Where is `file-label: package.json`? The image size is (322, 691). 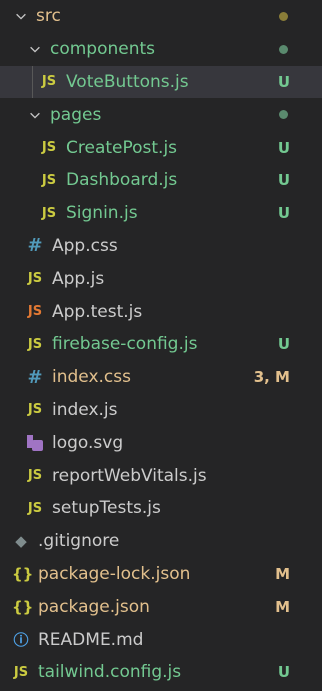 file-label: package.json is located at coordinates (94, 606).